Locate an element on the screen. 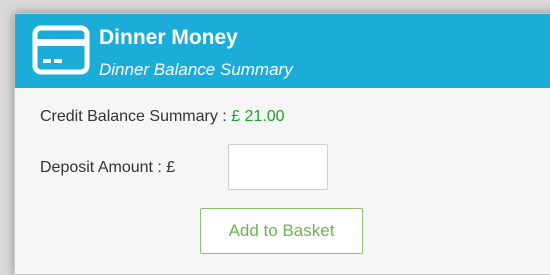 The height and width of the screenshot is (275, 550). credit-balance-row: Credit Balance Summary : £ 21.00 is located at coordinates (162, 117).